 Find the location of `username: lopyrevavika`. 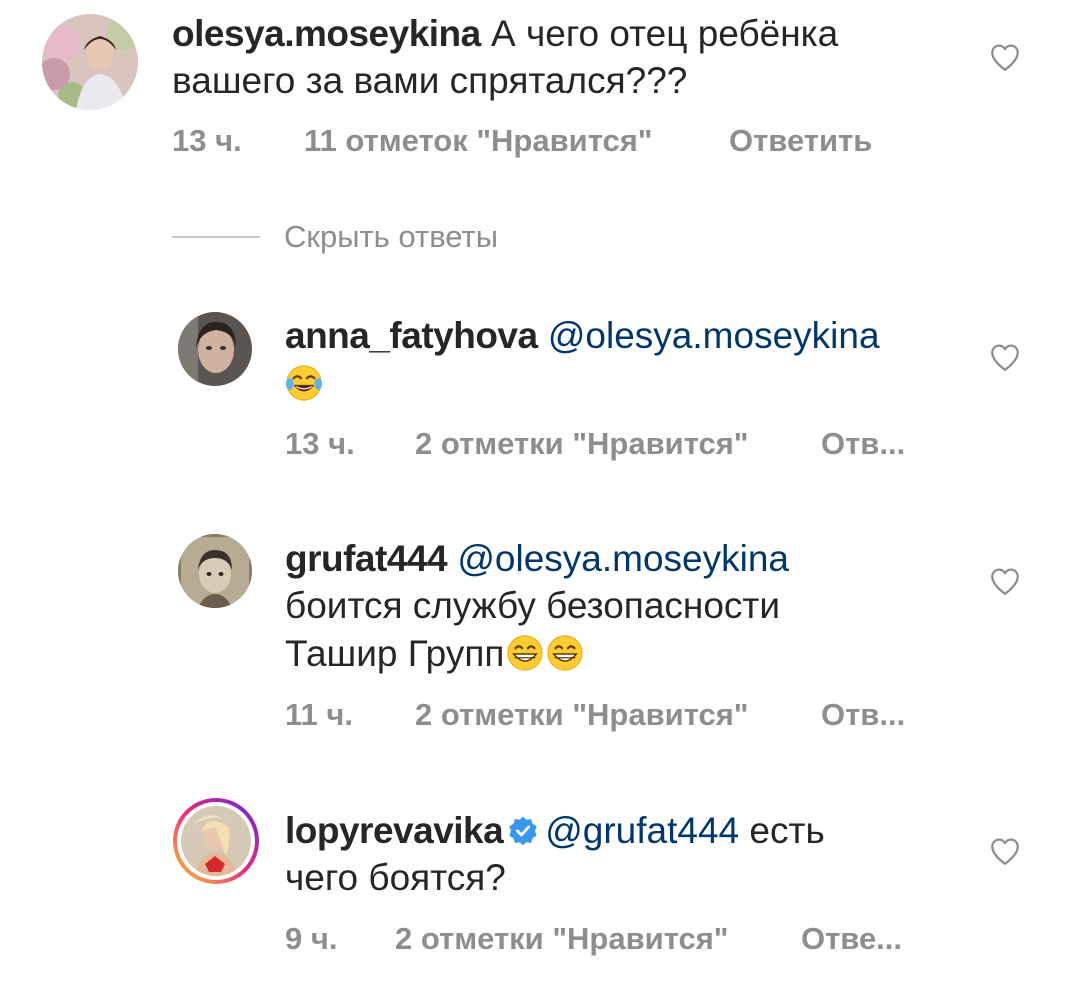

username: lopyrevavika is located at coordinates (394, 830).